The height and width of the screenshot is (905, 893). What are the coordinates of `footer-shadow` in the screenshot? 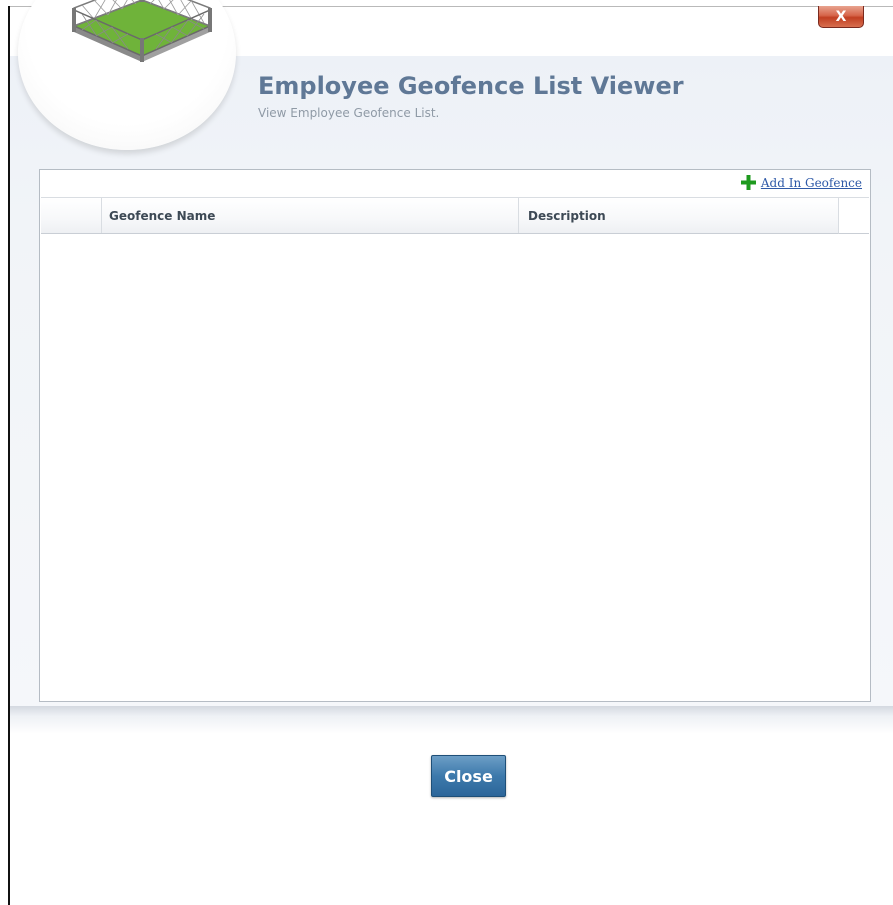 It's located at (451, 720).